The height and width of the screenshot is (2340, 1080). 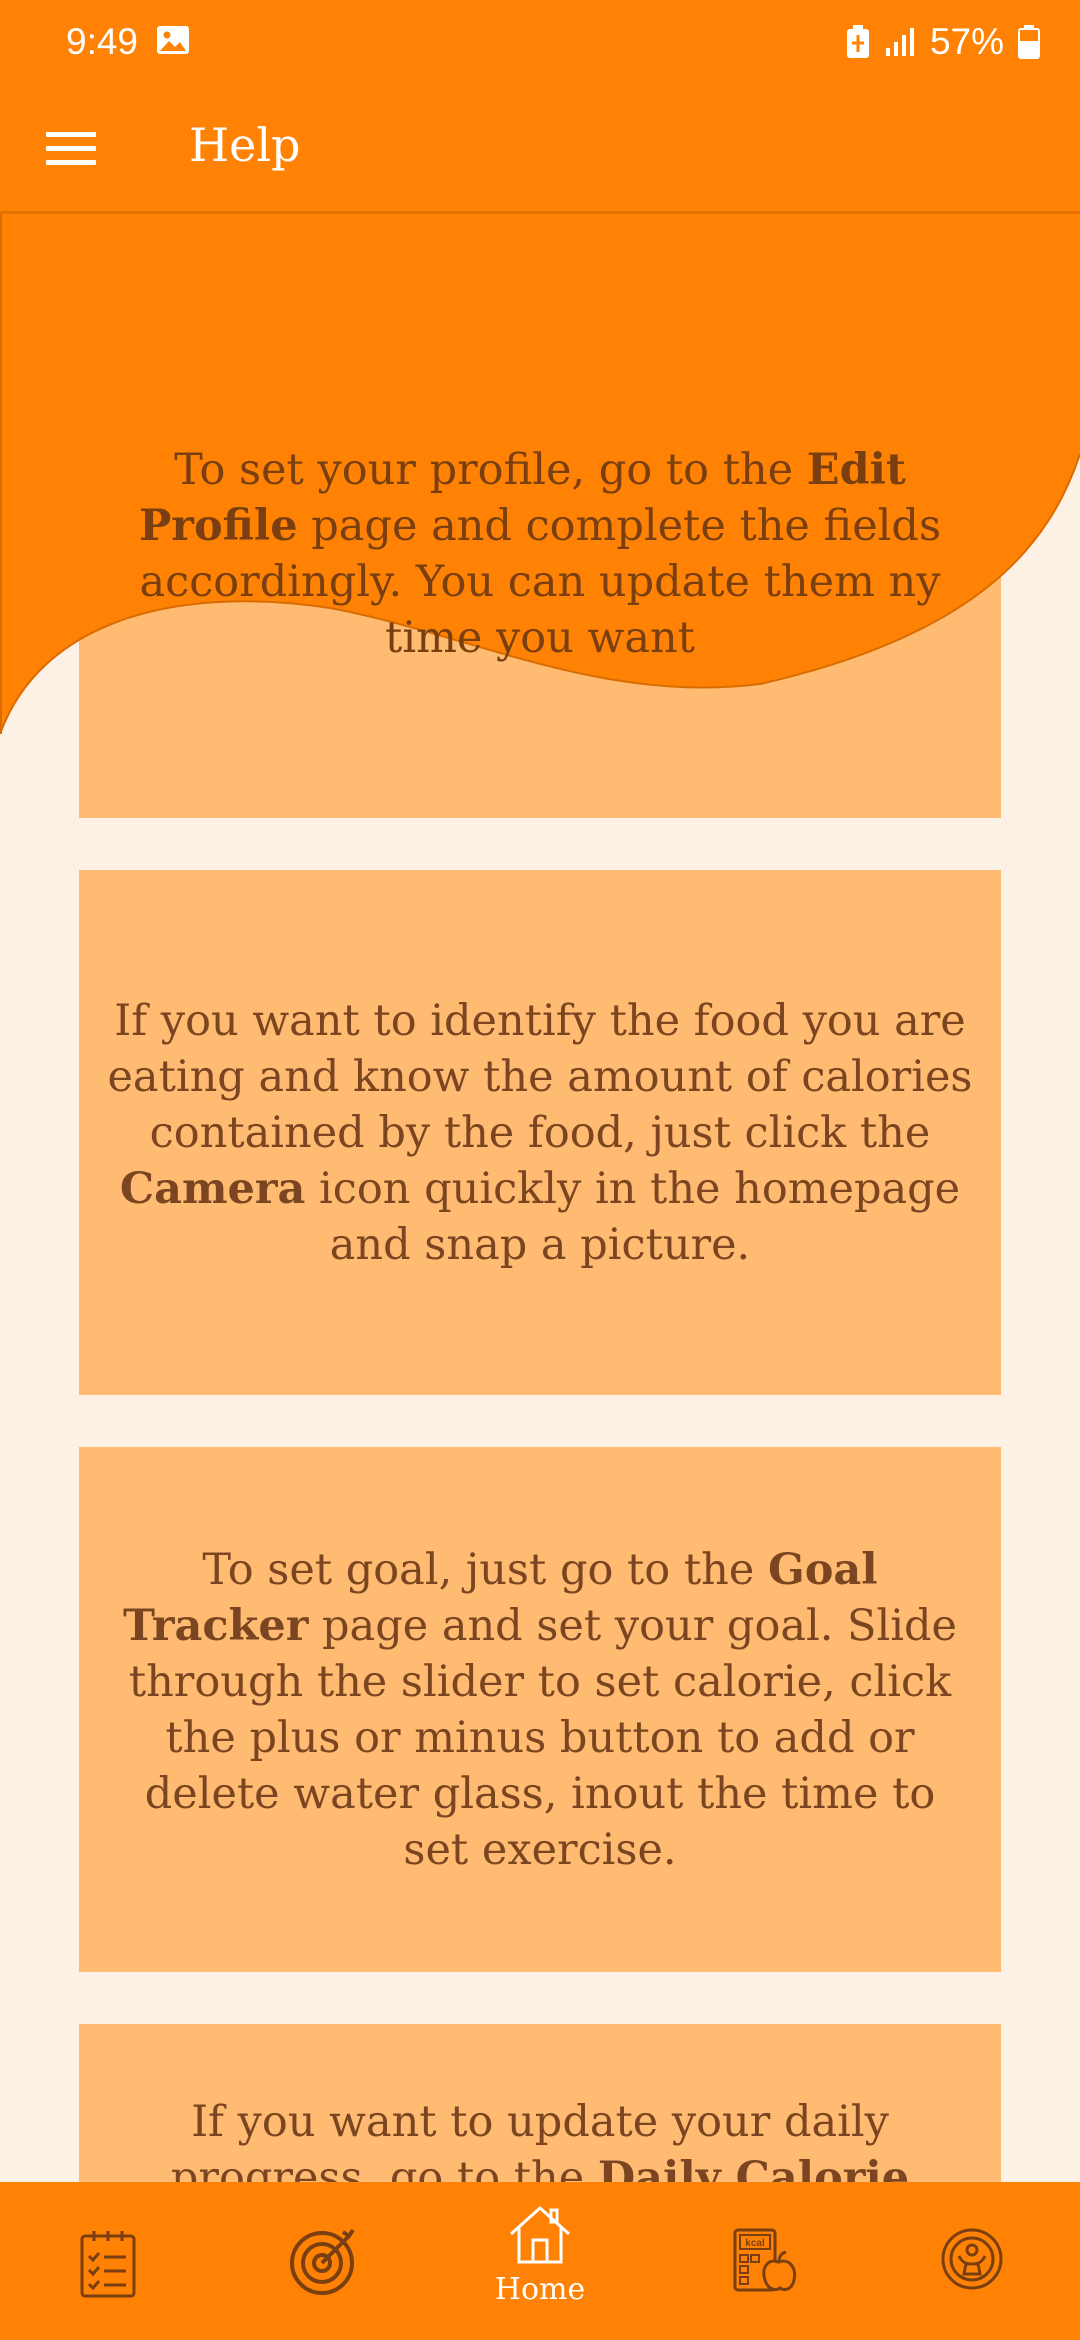 I want to click on status-time: 9:49, so click(x=102, y=41).